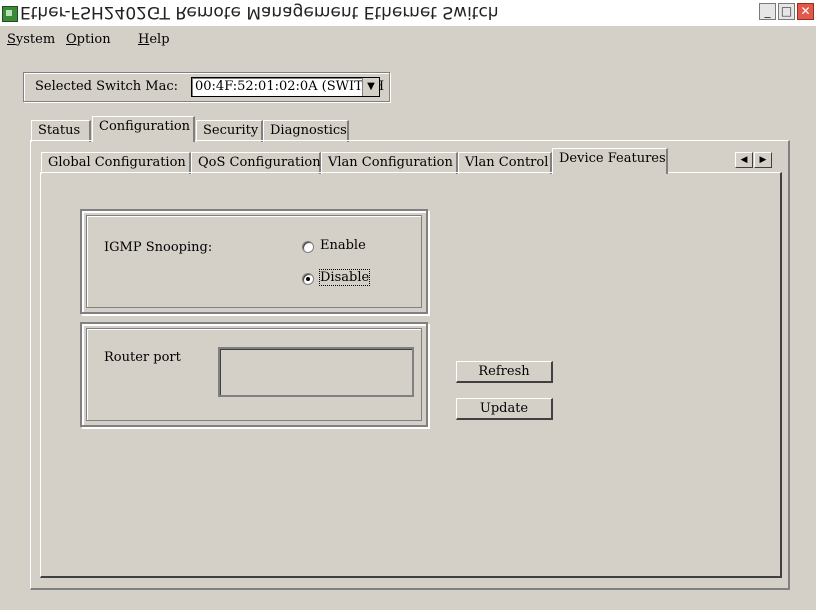  Describe the element at coordinates (504, 372) in the screenshot. I see `refresh-button: Refresh` at that location.